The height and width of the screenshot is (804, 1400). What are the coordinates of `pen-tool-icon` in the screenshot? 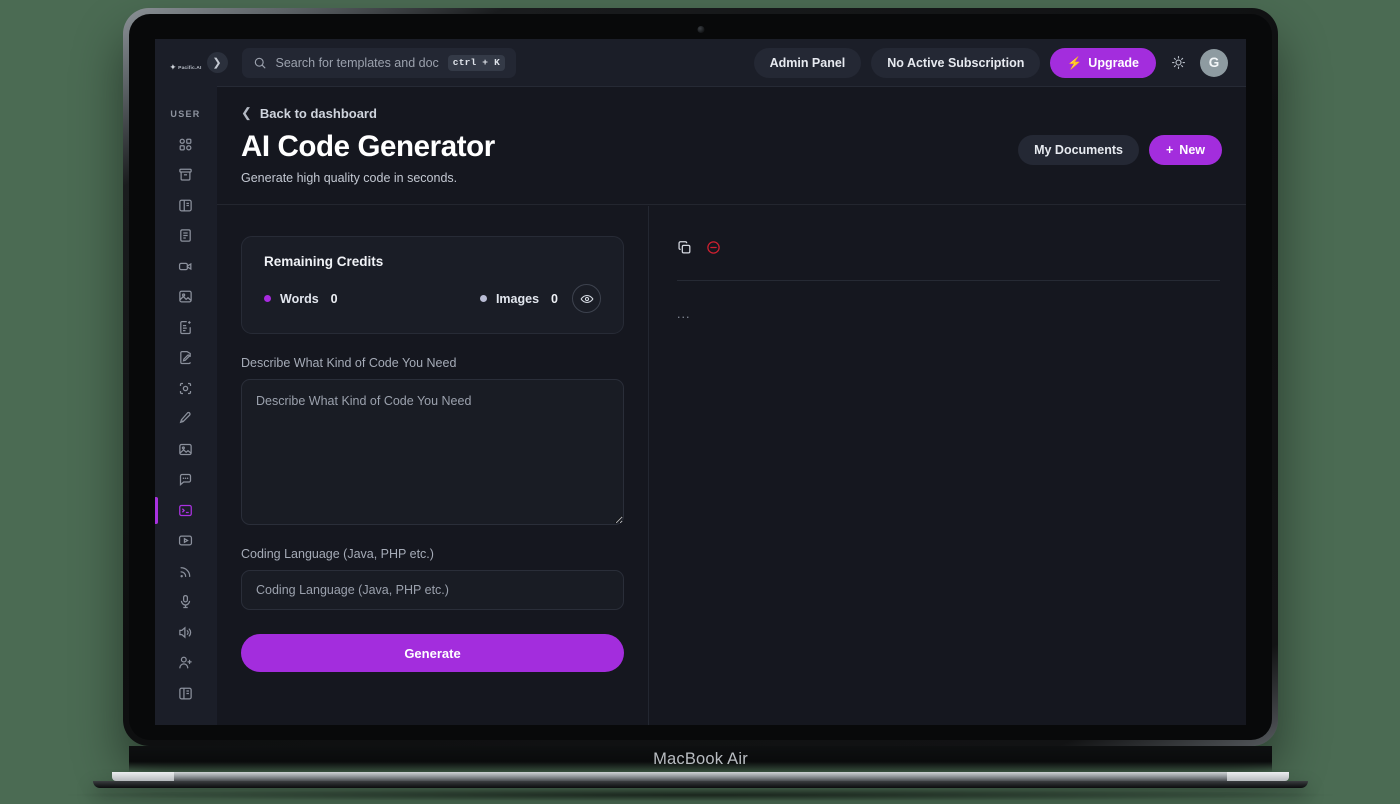 It's located at (185, 418).